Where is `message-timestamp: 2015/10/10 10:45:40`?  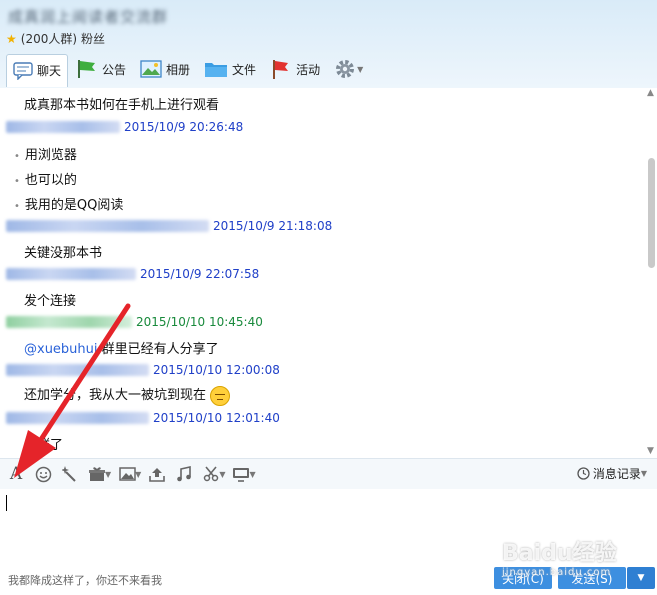 message-timestamp: 2015/10/10 10:45:40 is located at coordinates (199, 322).